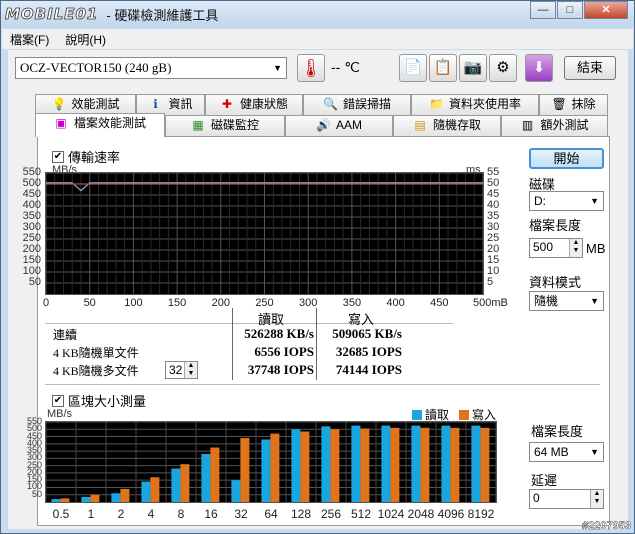  What do you see at coordinates (284, 351) in the screenshot?
I see `row-4k-single-read: 6556 IOPS` at bounding box center [284, 351].